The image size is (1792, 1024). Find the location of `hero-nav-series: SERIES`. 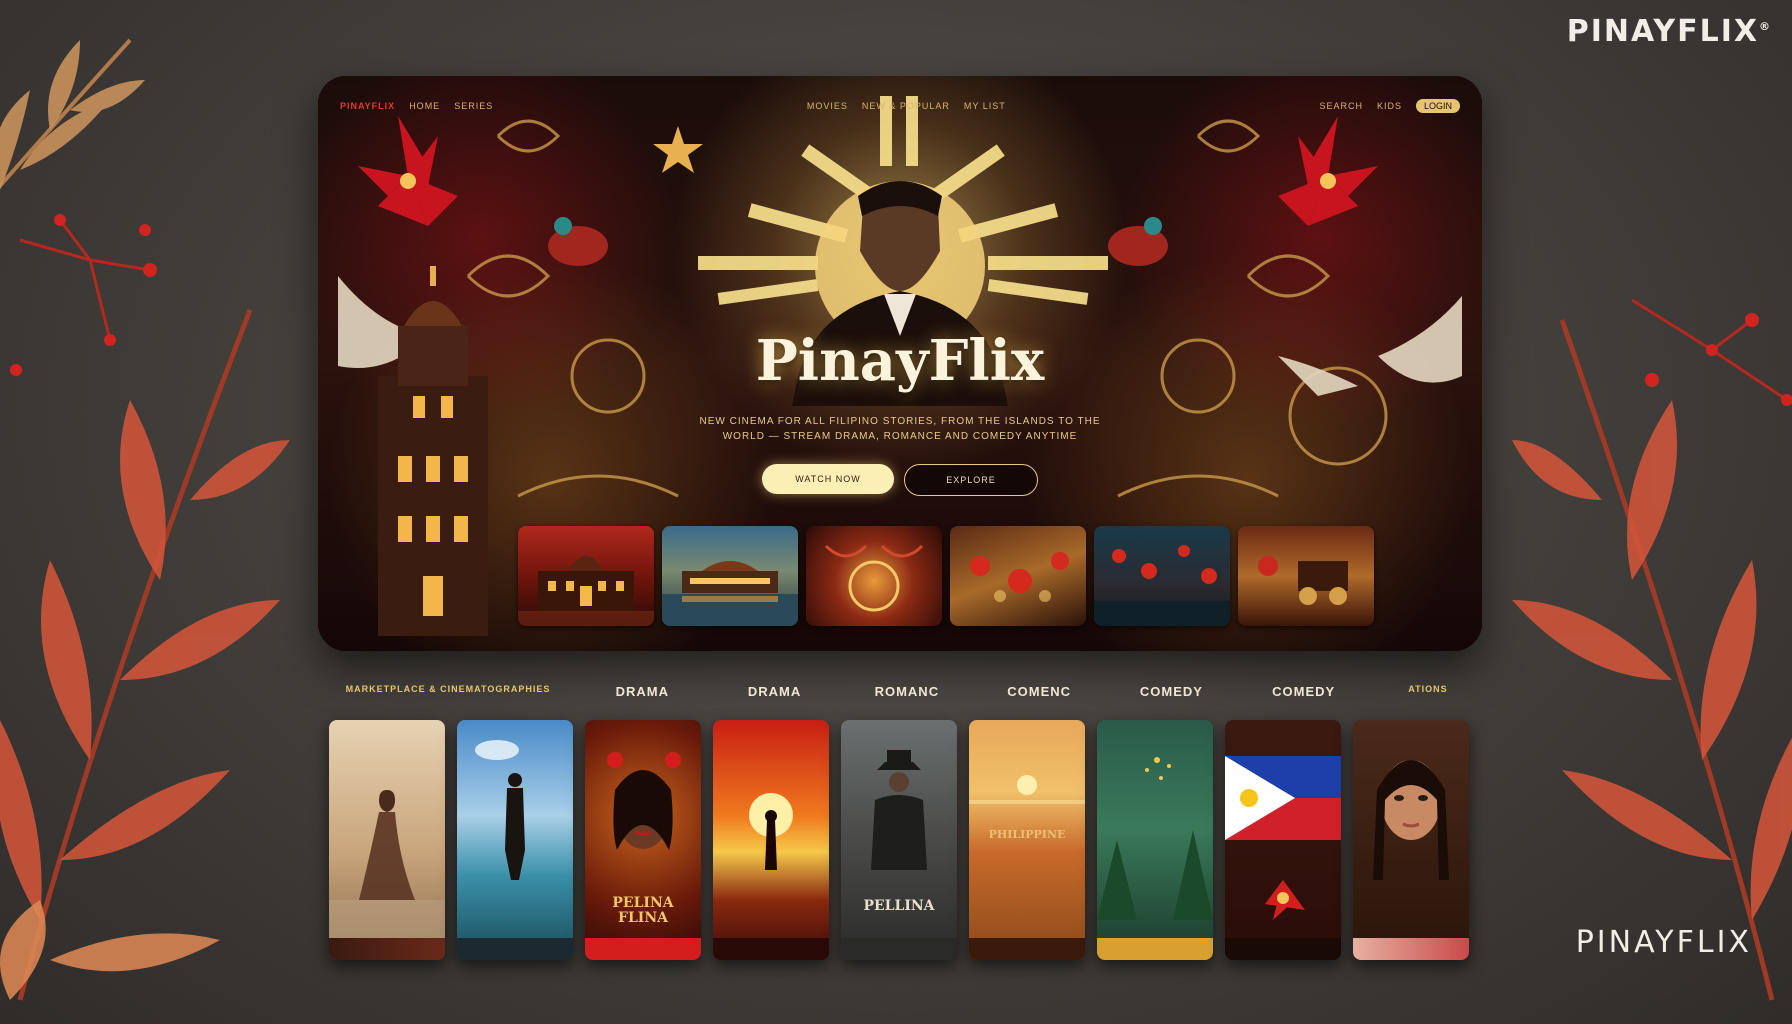

hero-nav-series: SERIES is located at coordinates (473, 106).